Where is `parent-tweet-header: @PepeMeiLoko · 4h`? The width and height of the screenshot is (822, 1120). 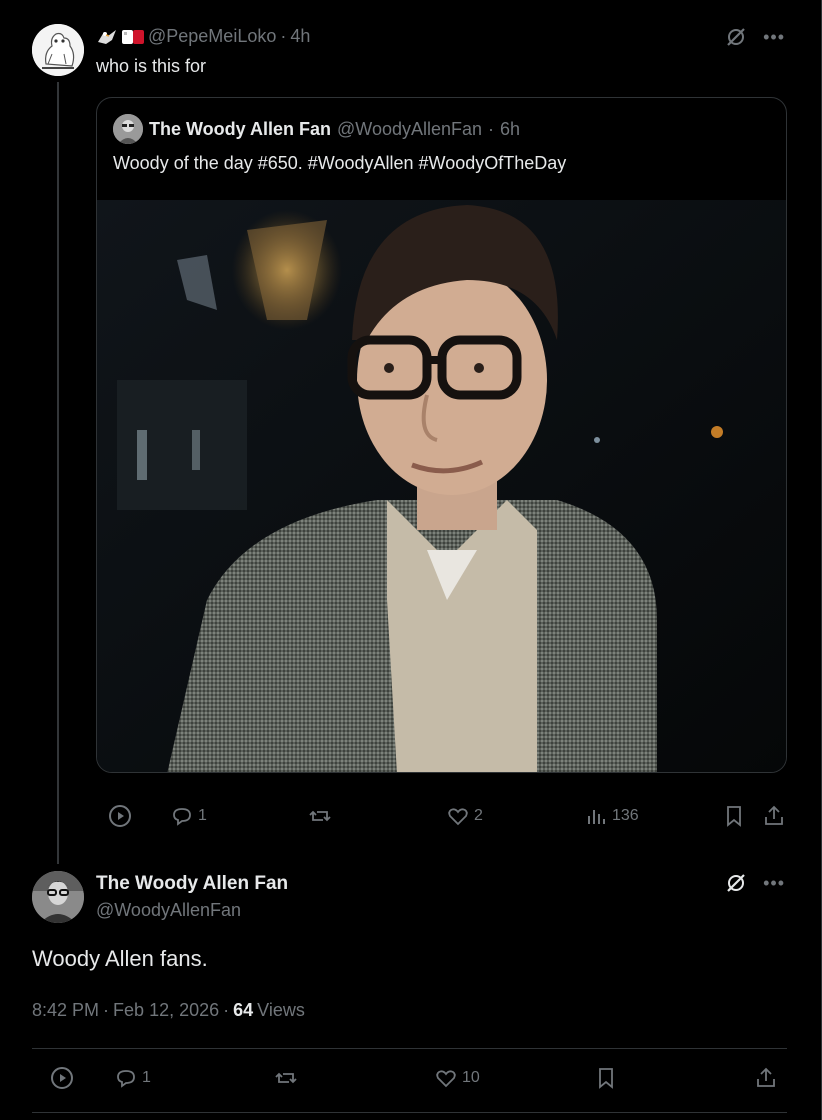 parent-tweet-header: @PepeMeiLoko · 4h is located at coordinates (203, 36).